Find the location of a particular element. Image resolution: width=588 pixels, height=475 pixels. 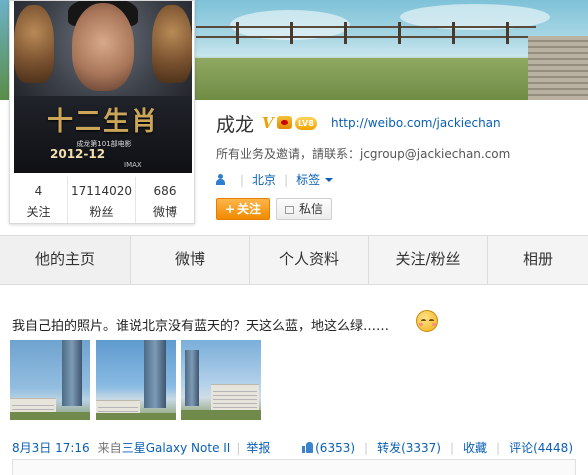

follow-button: + 关注 is located at coordinates (243, 209).